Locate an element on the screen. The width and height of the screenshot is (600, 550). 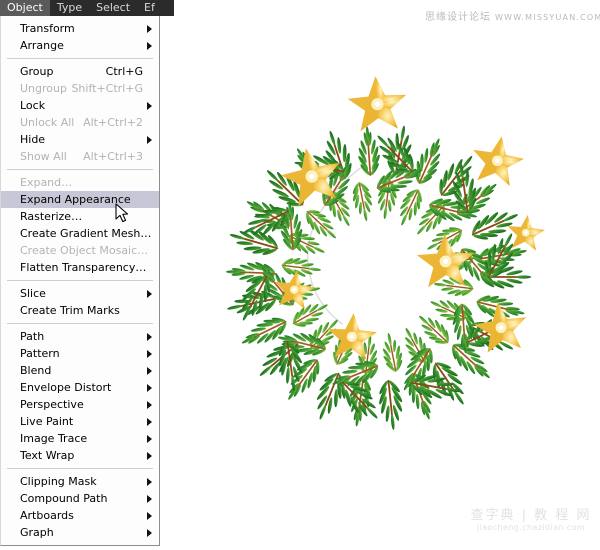
watermark-bottom-cn: 查字典 | 教 程 网 is located at coordinates (531, 515).